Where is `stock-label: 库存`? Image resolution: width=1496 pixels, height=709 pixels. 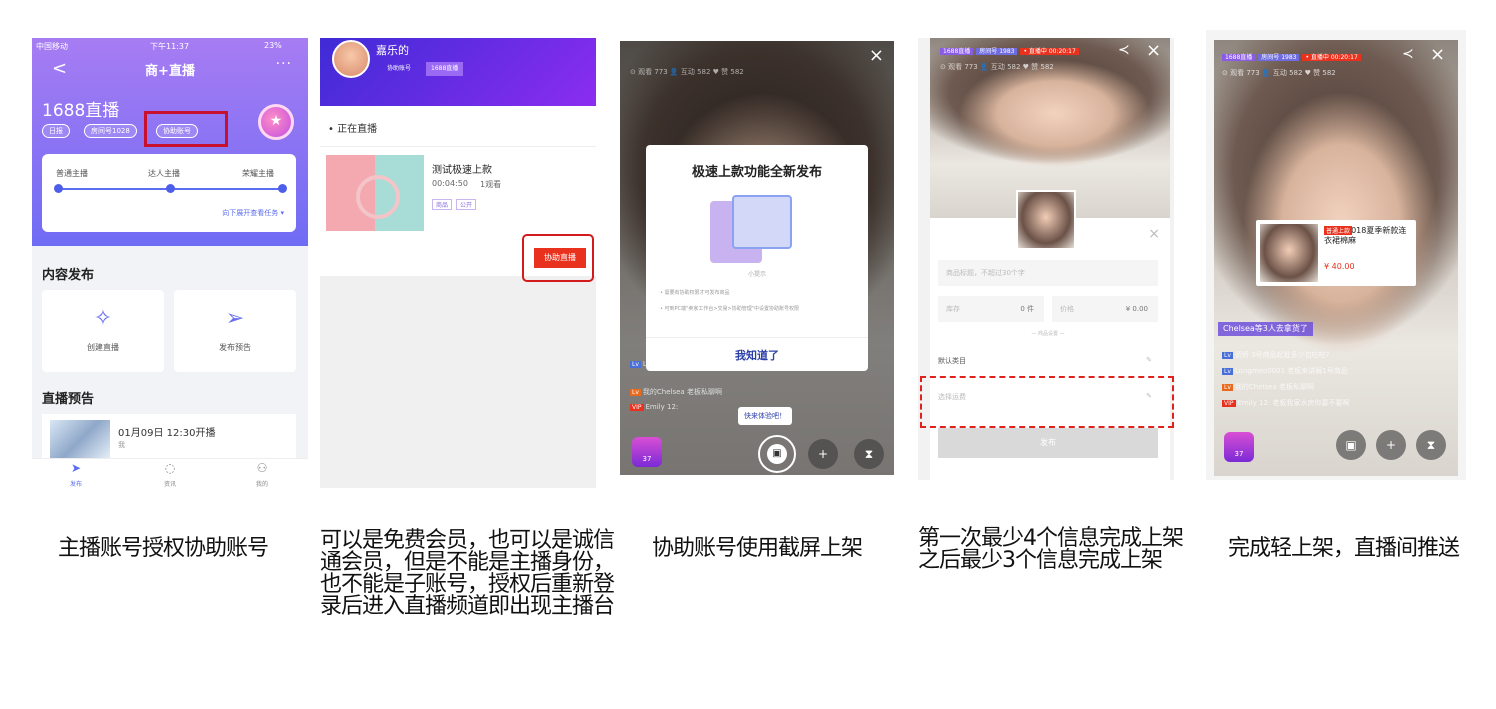
stock-label: 库存 is located at coordinates (953, 309).